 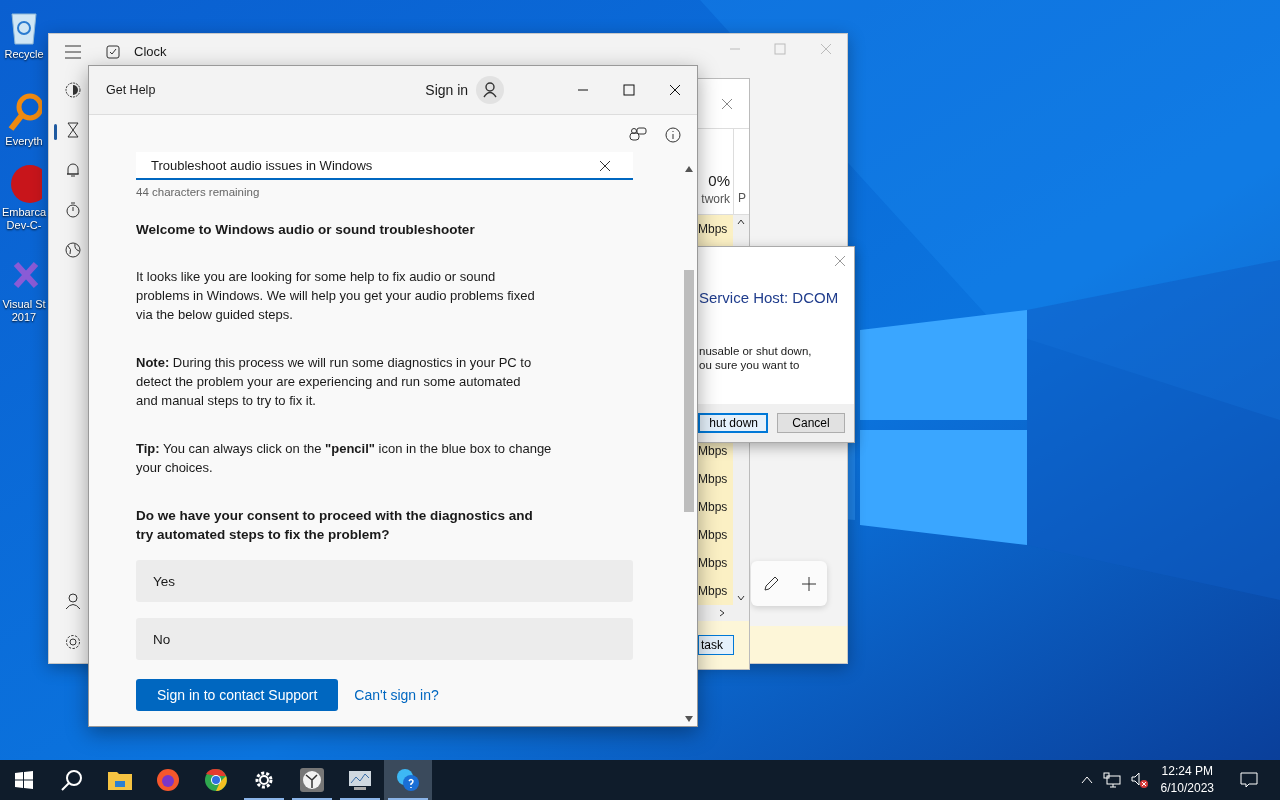 I want to click on column-label: twork, so click(x=715, y=199).